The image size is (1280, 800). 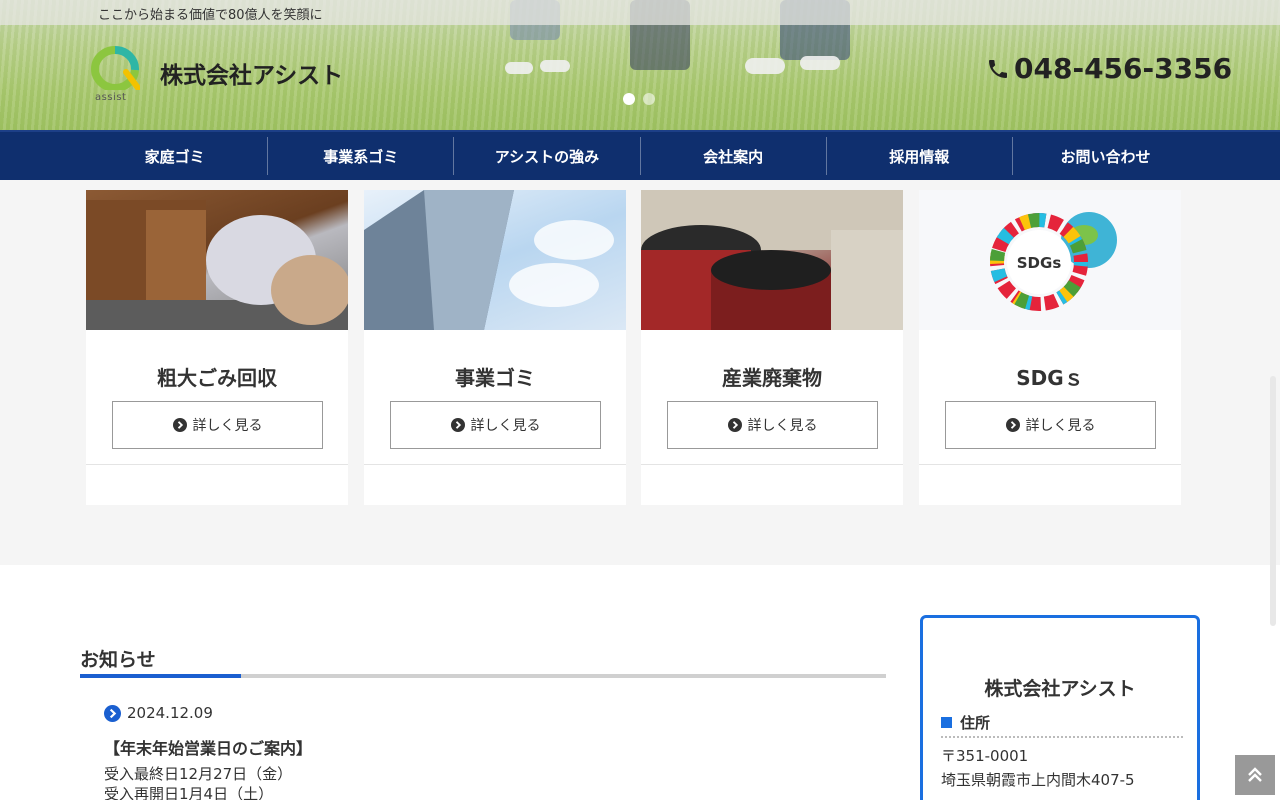 I want to click on main-navigation: 家庭ゴミ 事業系ゴミ アシストの強み 会社案内 採用情報 お問い合わせ, so click(x=640, y=155).